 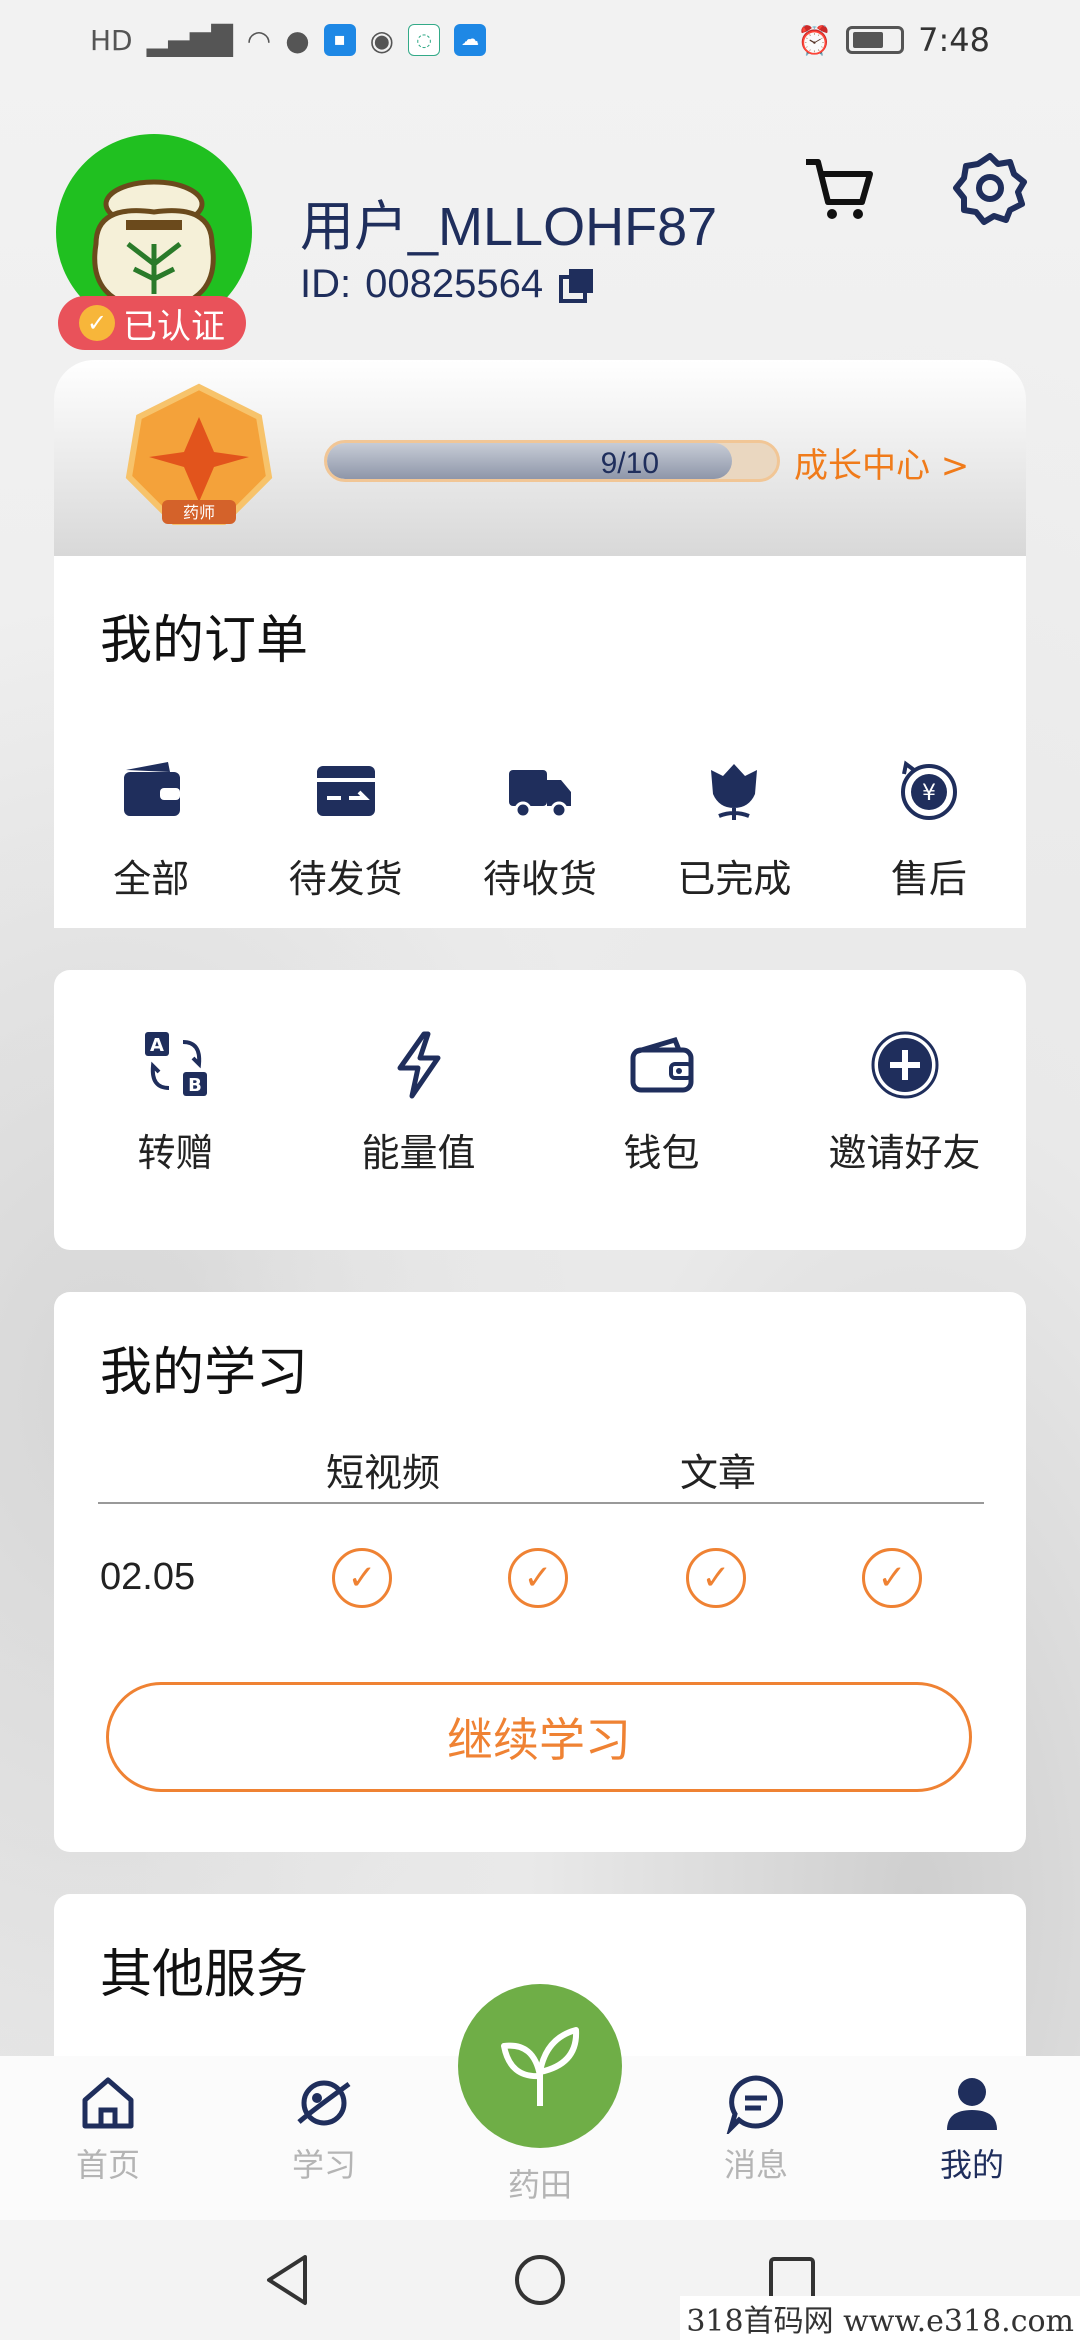 What do you see at coordinates (418, 1065) in the screenshot?
I see `lightning-icon` at bounding box center [418, 1065].